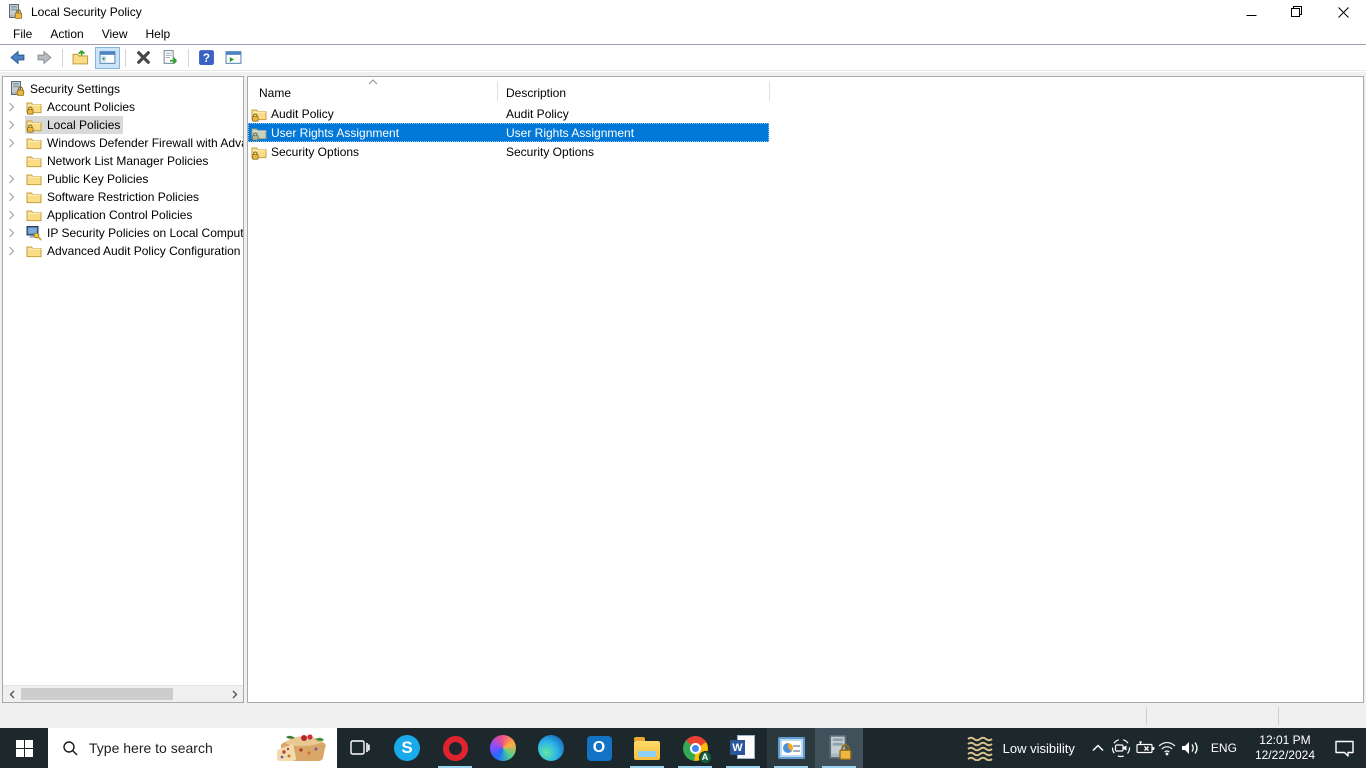 This screenshot has height=768, width=1366. Describe the element at coordinates (123, 197) in the screenshot. I see `tree-item-software-restriction-policies: Software Restriction Policies` at that location.